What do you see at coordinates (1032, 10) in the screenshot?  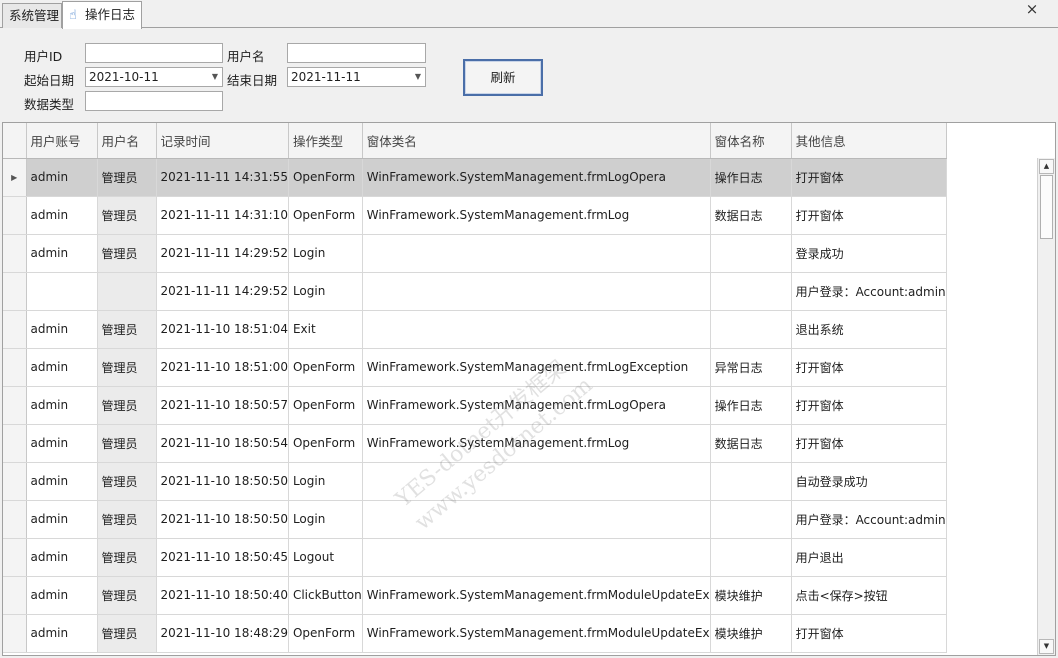 I see `close-icon: ×` at bounding box center [1032, 10].